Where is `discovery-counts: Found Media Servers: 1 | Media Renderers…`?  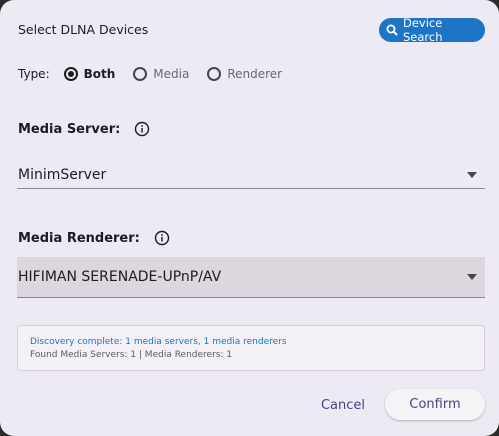
discovery-counts: Found Media Servers: 1 | Media Renderers… is located at coordinates (131, 355).